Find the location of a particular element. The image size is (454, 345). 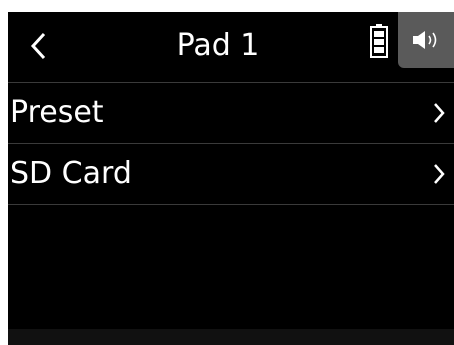

speaker-icon is located at coordinates (425, 40).